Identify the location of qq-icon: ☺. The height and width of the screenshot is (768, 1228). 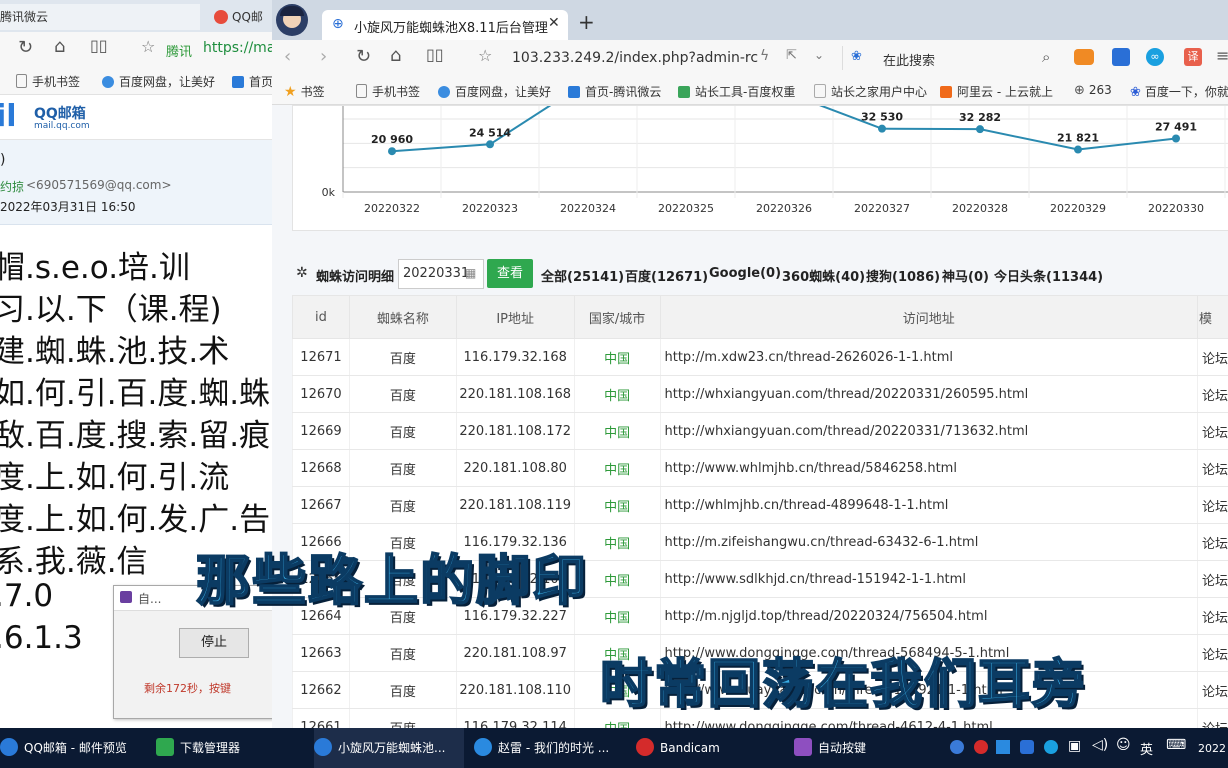
(1123, 745).